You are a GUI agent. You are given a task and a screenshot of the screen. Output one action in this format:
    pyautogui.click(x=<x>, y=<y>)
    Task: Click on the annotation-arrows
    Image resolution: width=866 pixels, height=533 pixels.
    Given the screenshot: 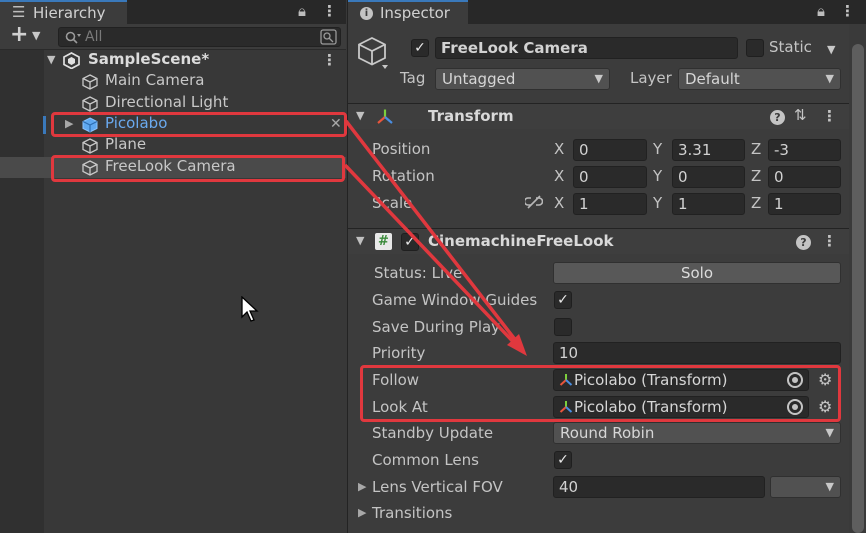 What is the action you would take?
    pyautogui.click(x=435, y=237)
    